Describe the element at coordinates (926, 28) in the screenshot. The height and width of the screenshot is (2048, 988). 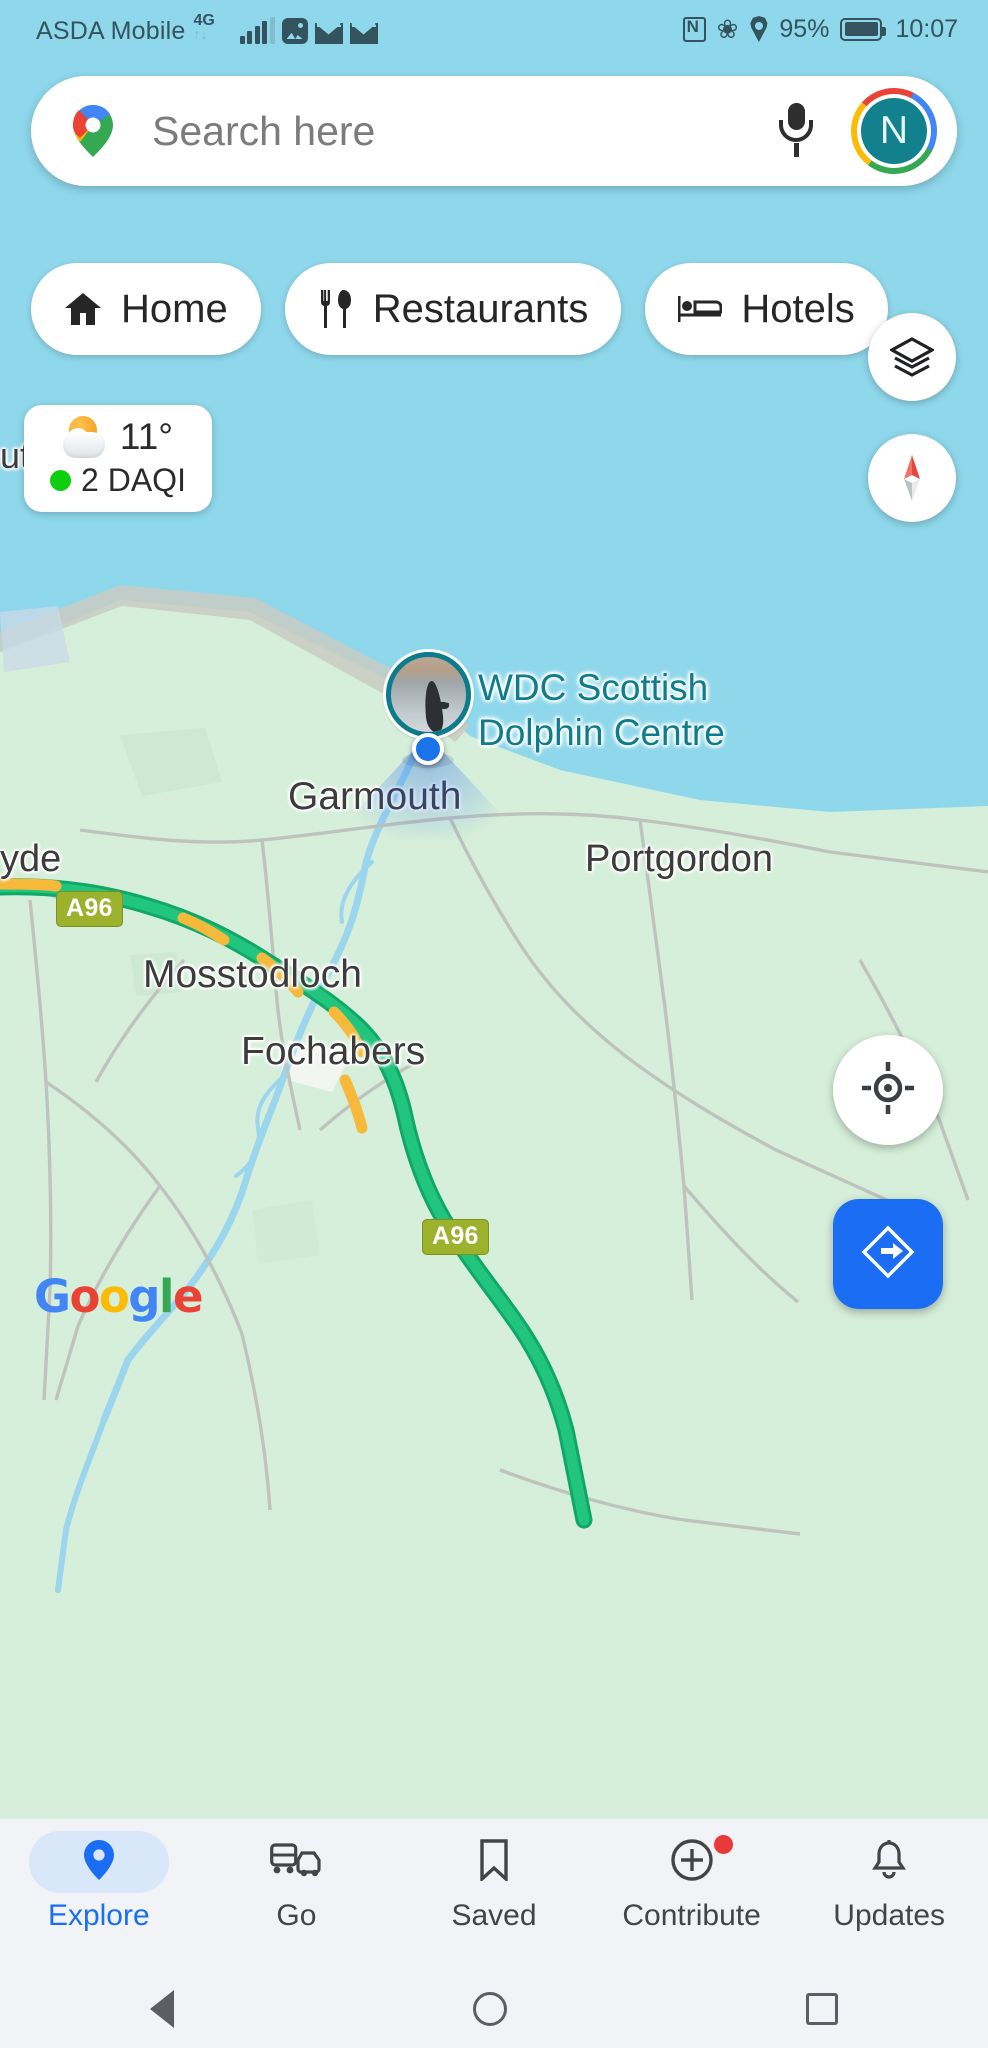
I see `clock-label: 10:07` at that location.